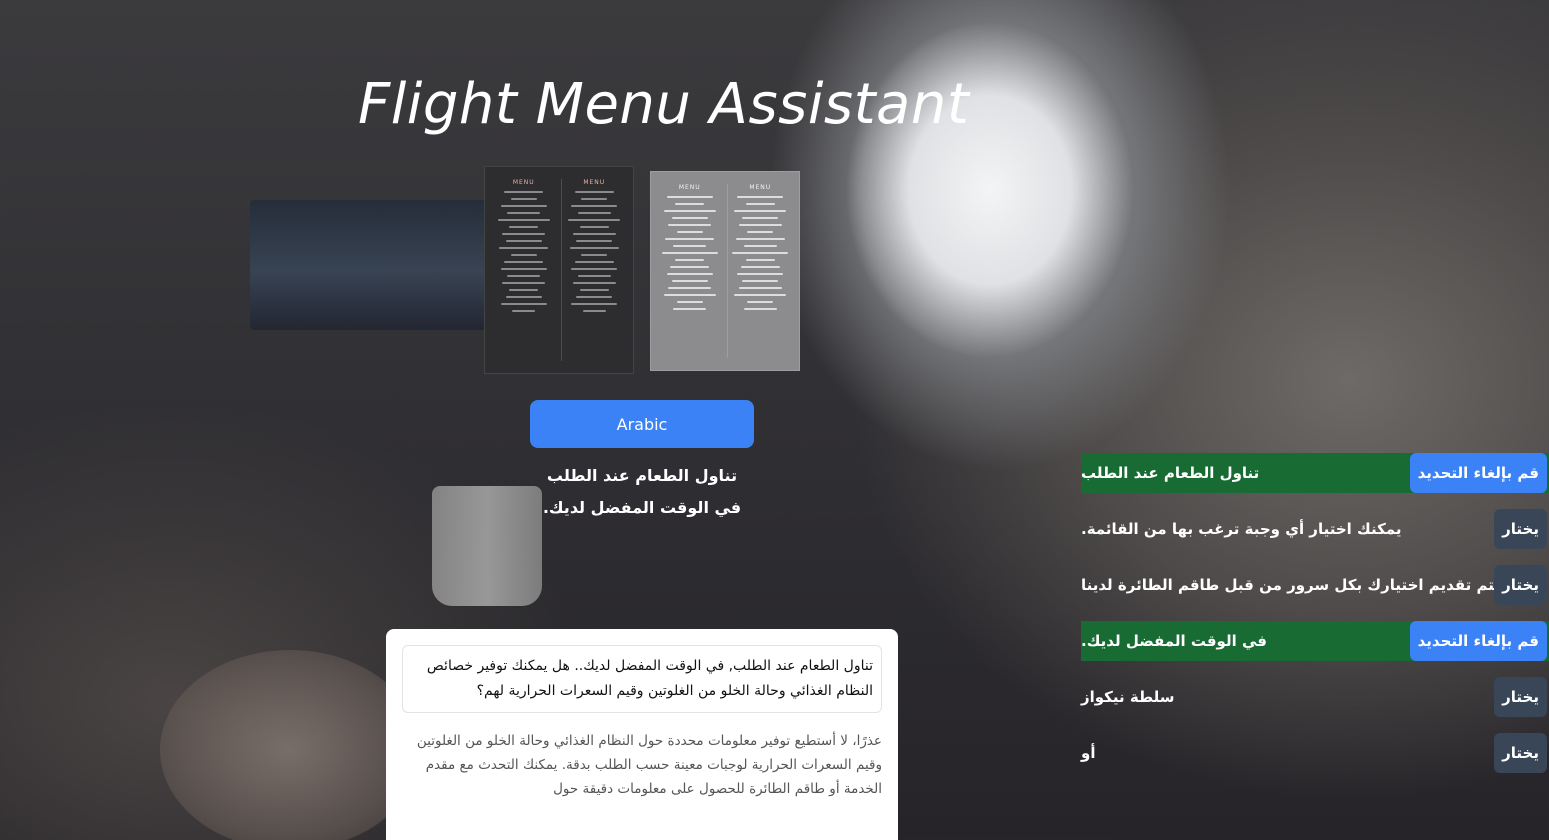 The height and width of the screenshot is (840, 1549). Describe the element at coordinates (1315, 697) in the screenshot. I see `sentence-row: سلطة نيكواز يختار` at that location.